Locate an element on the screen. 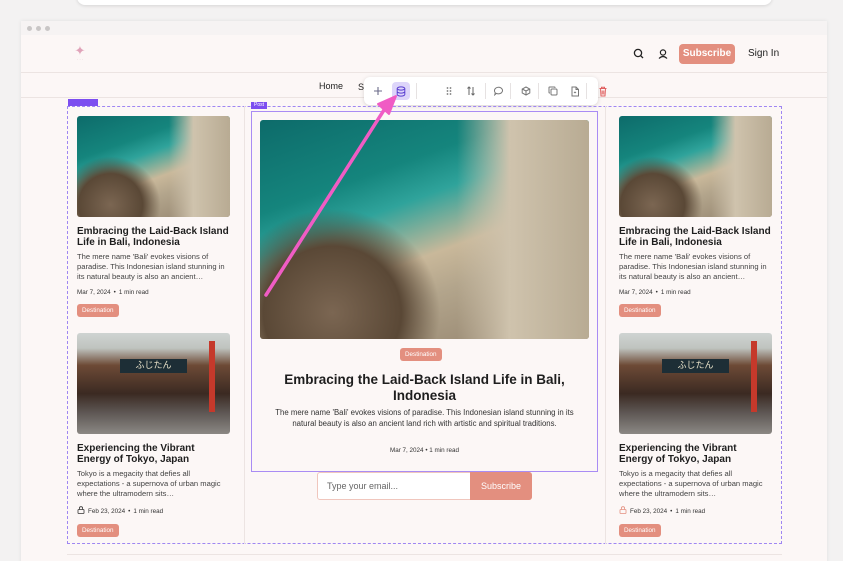 The height and width of the screenshot is (561, 843). featured-post-meta: Mar 7, 2024 • 1 min read is located at coordinates (424, 450).